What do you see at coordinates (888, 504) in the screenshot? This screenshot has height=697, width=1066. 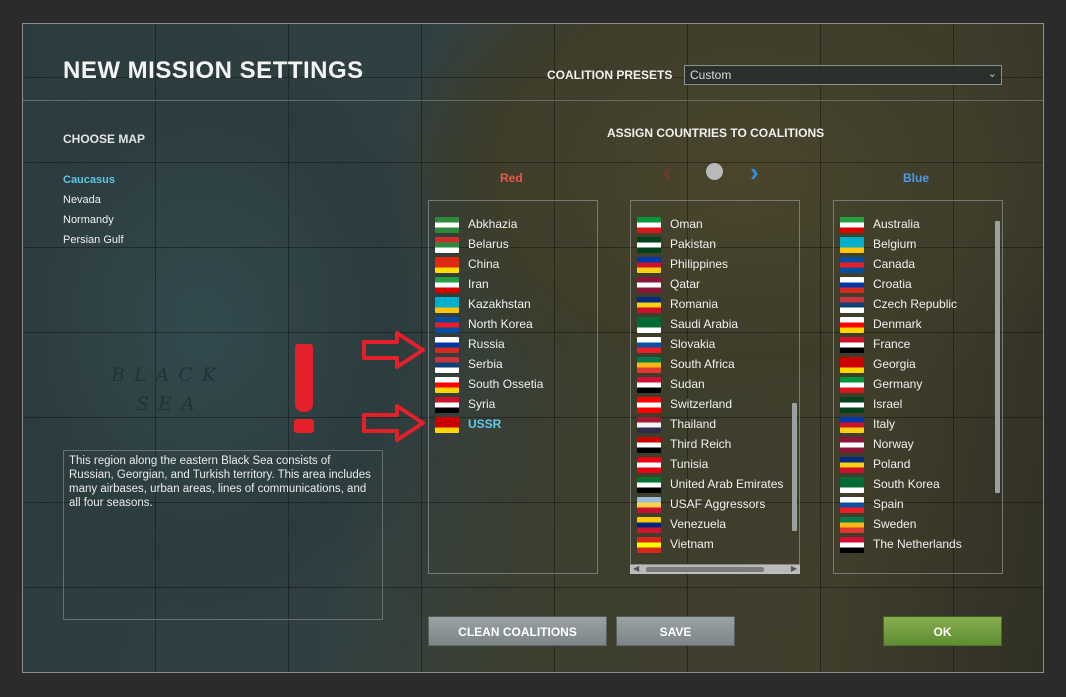 I see `country-name: Spain` at bounding box center [888, 504].